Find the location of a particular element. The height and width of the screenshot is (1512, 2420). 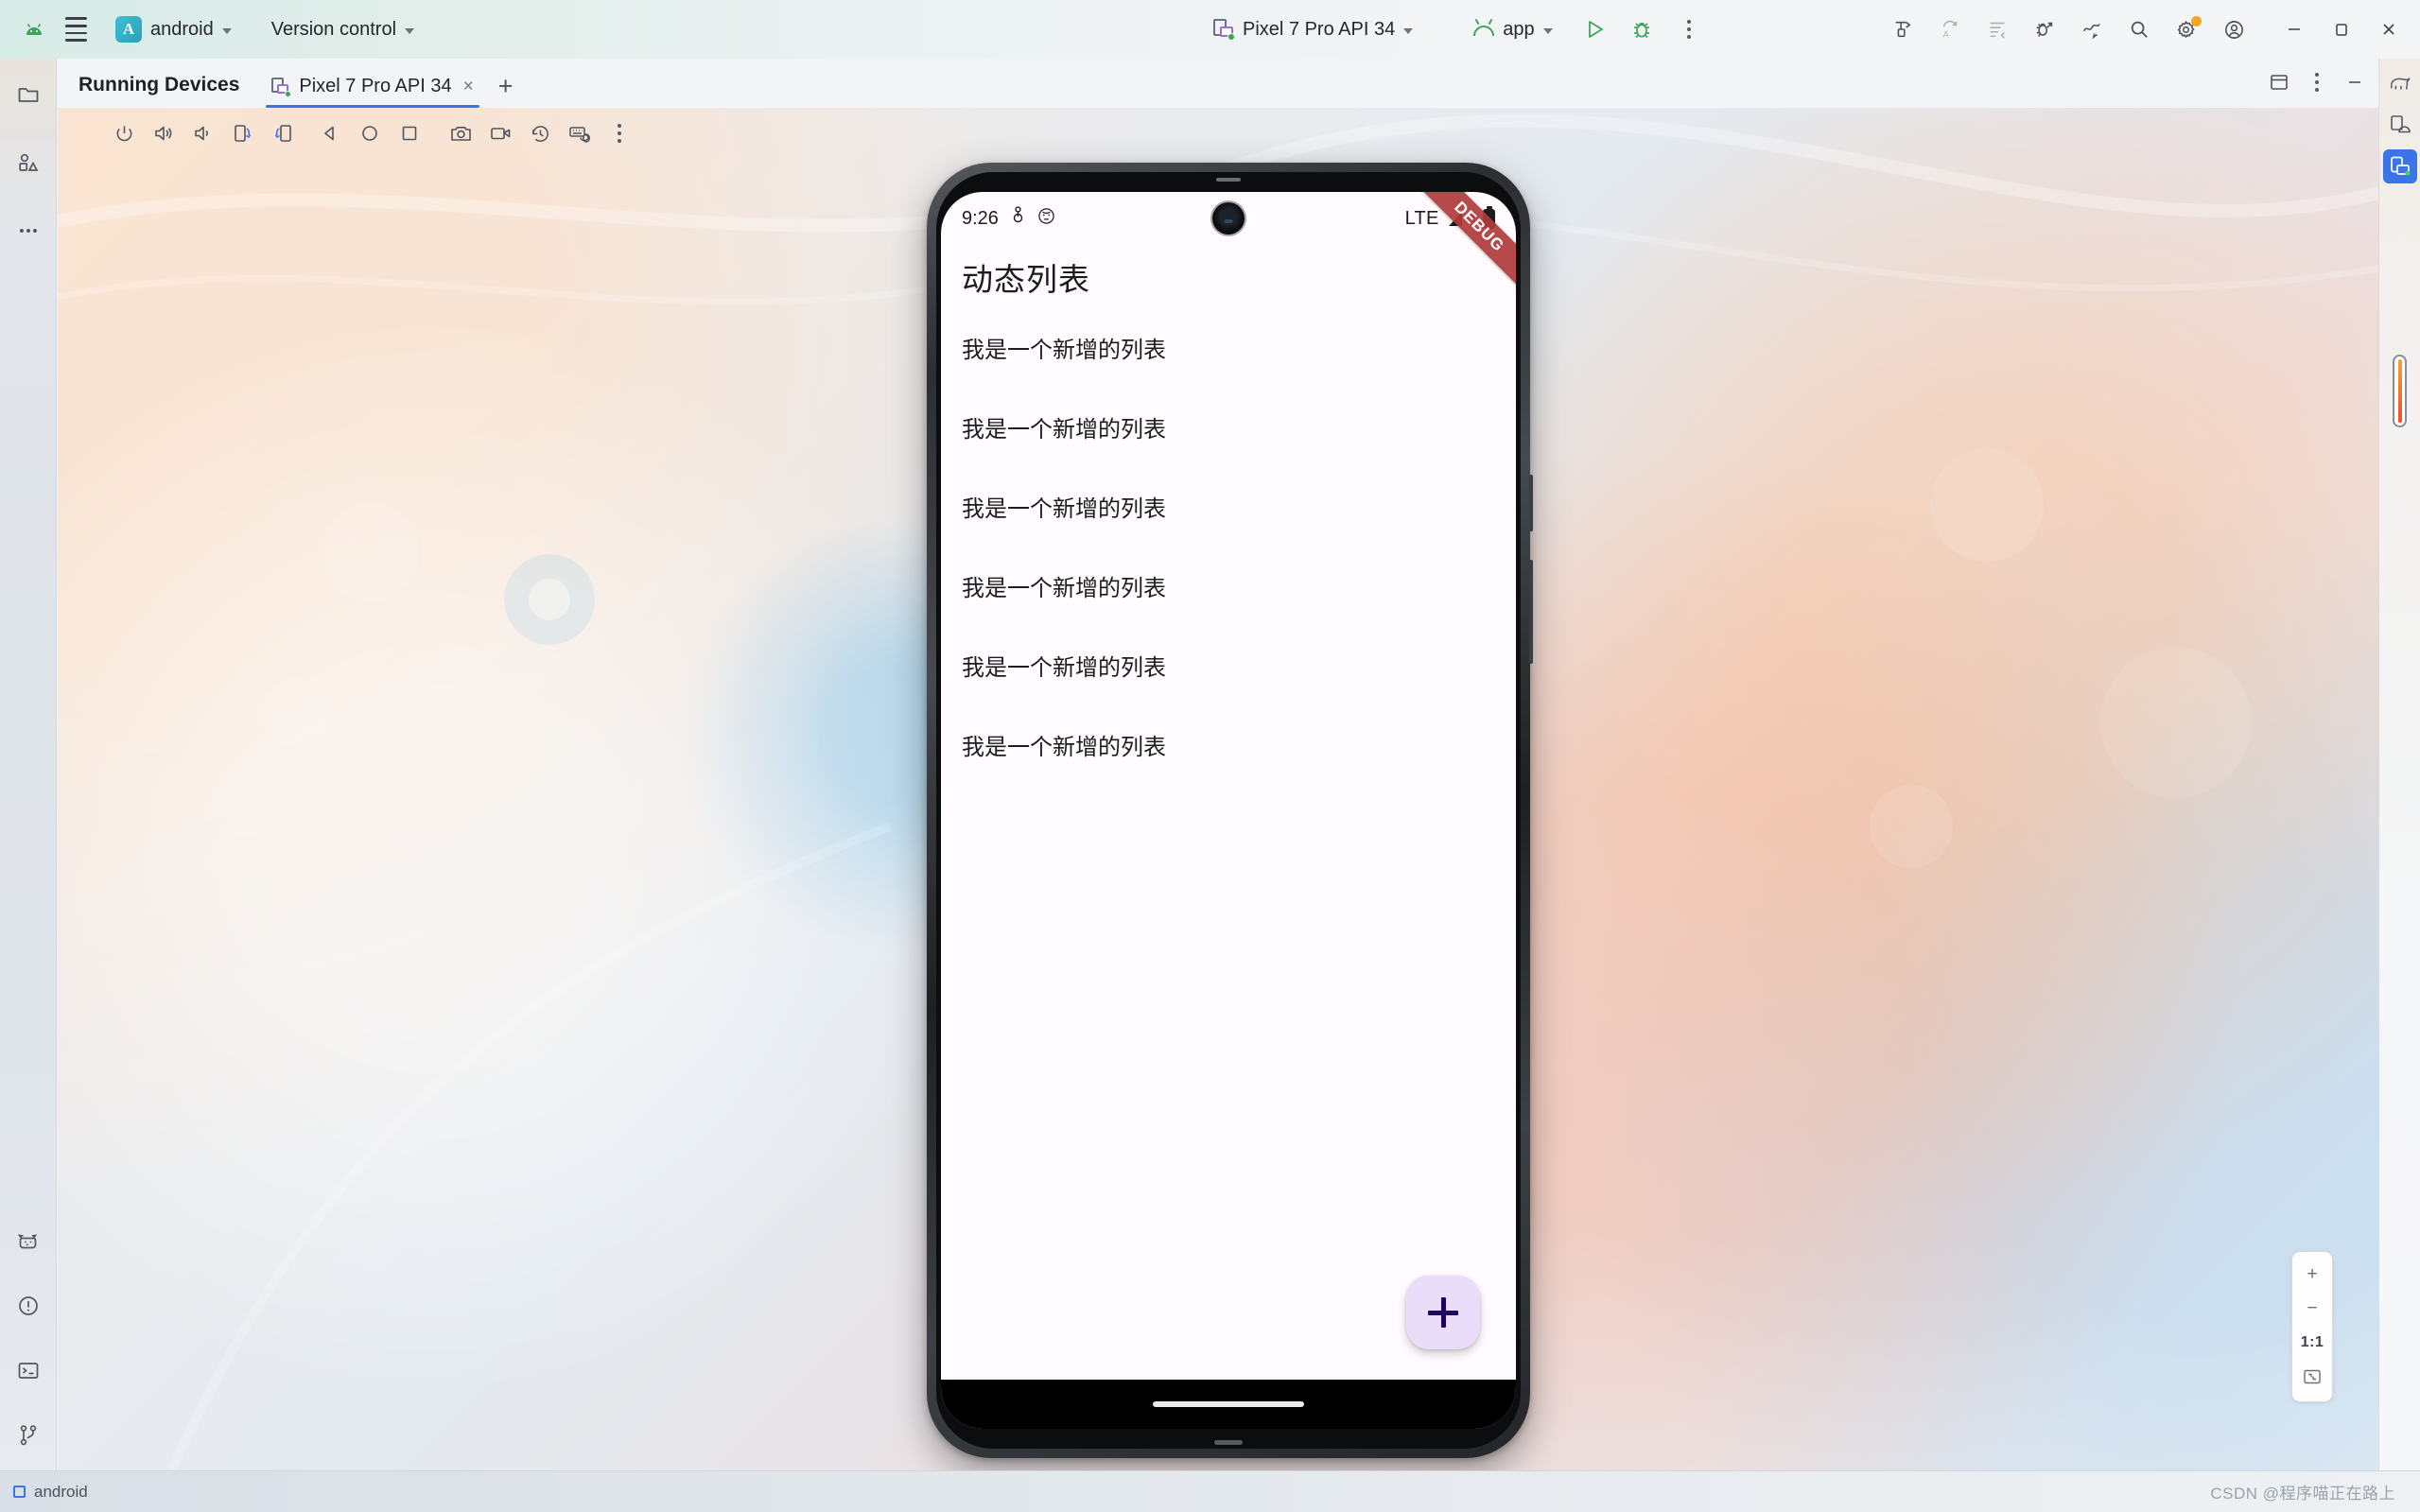

back-icon is located at coordinates (330, 133).